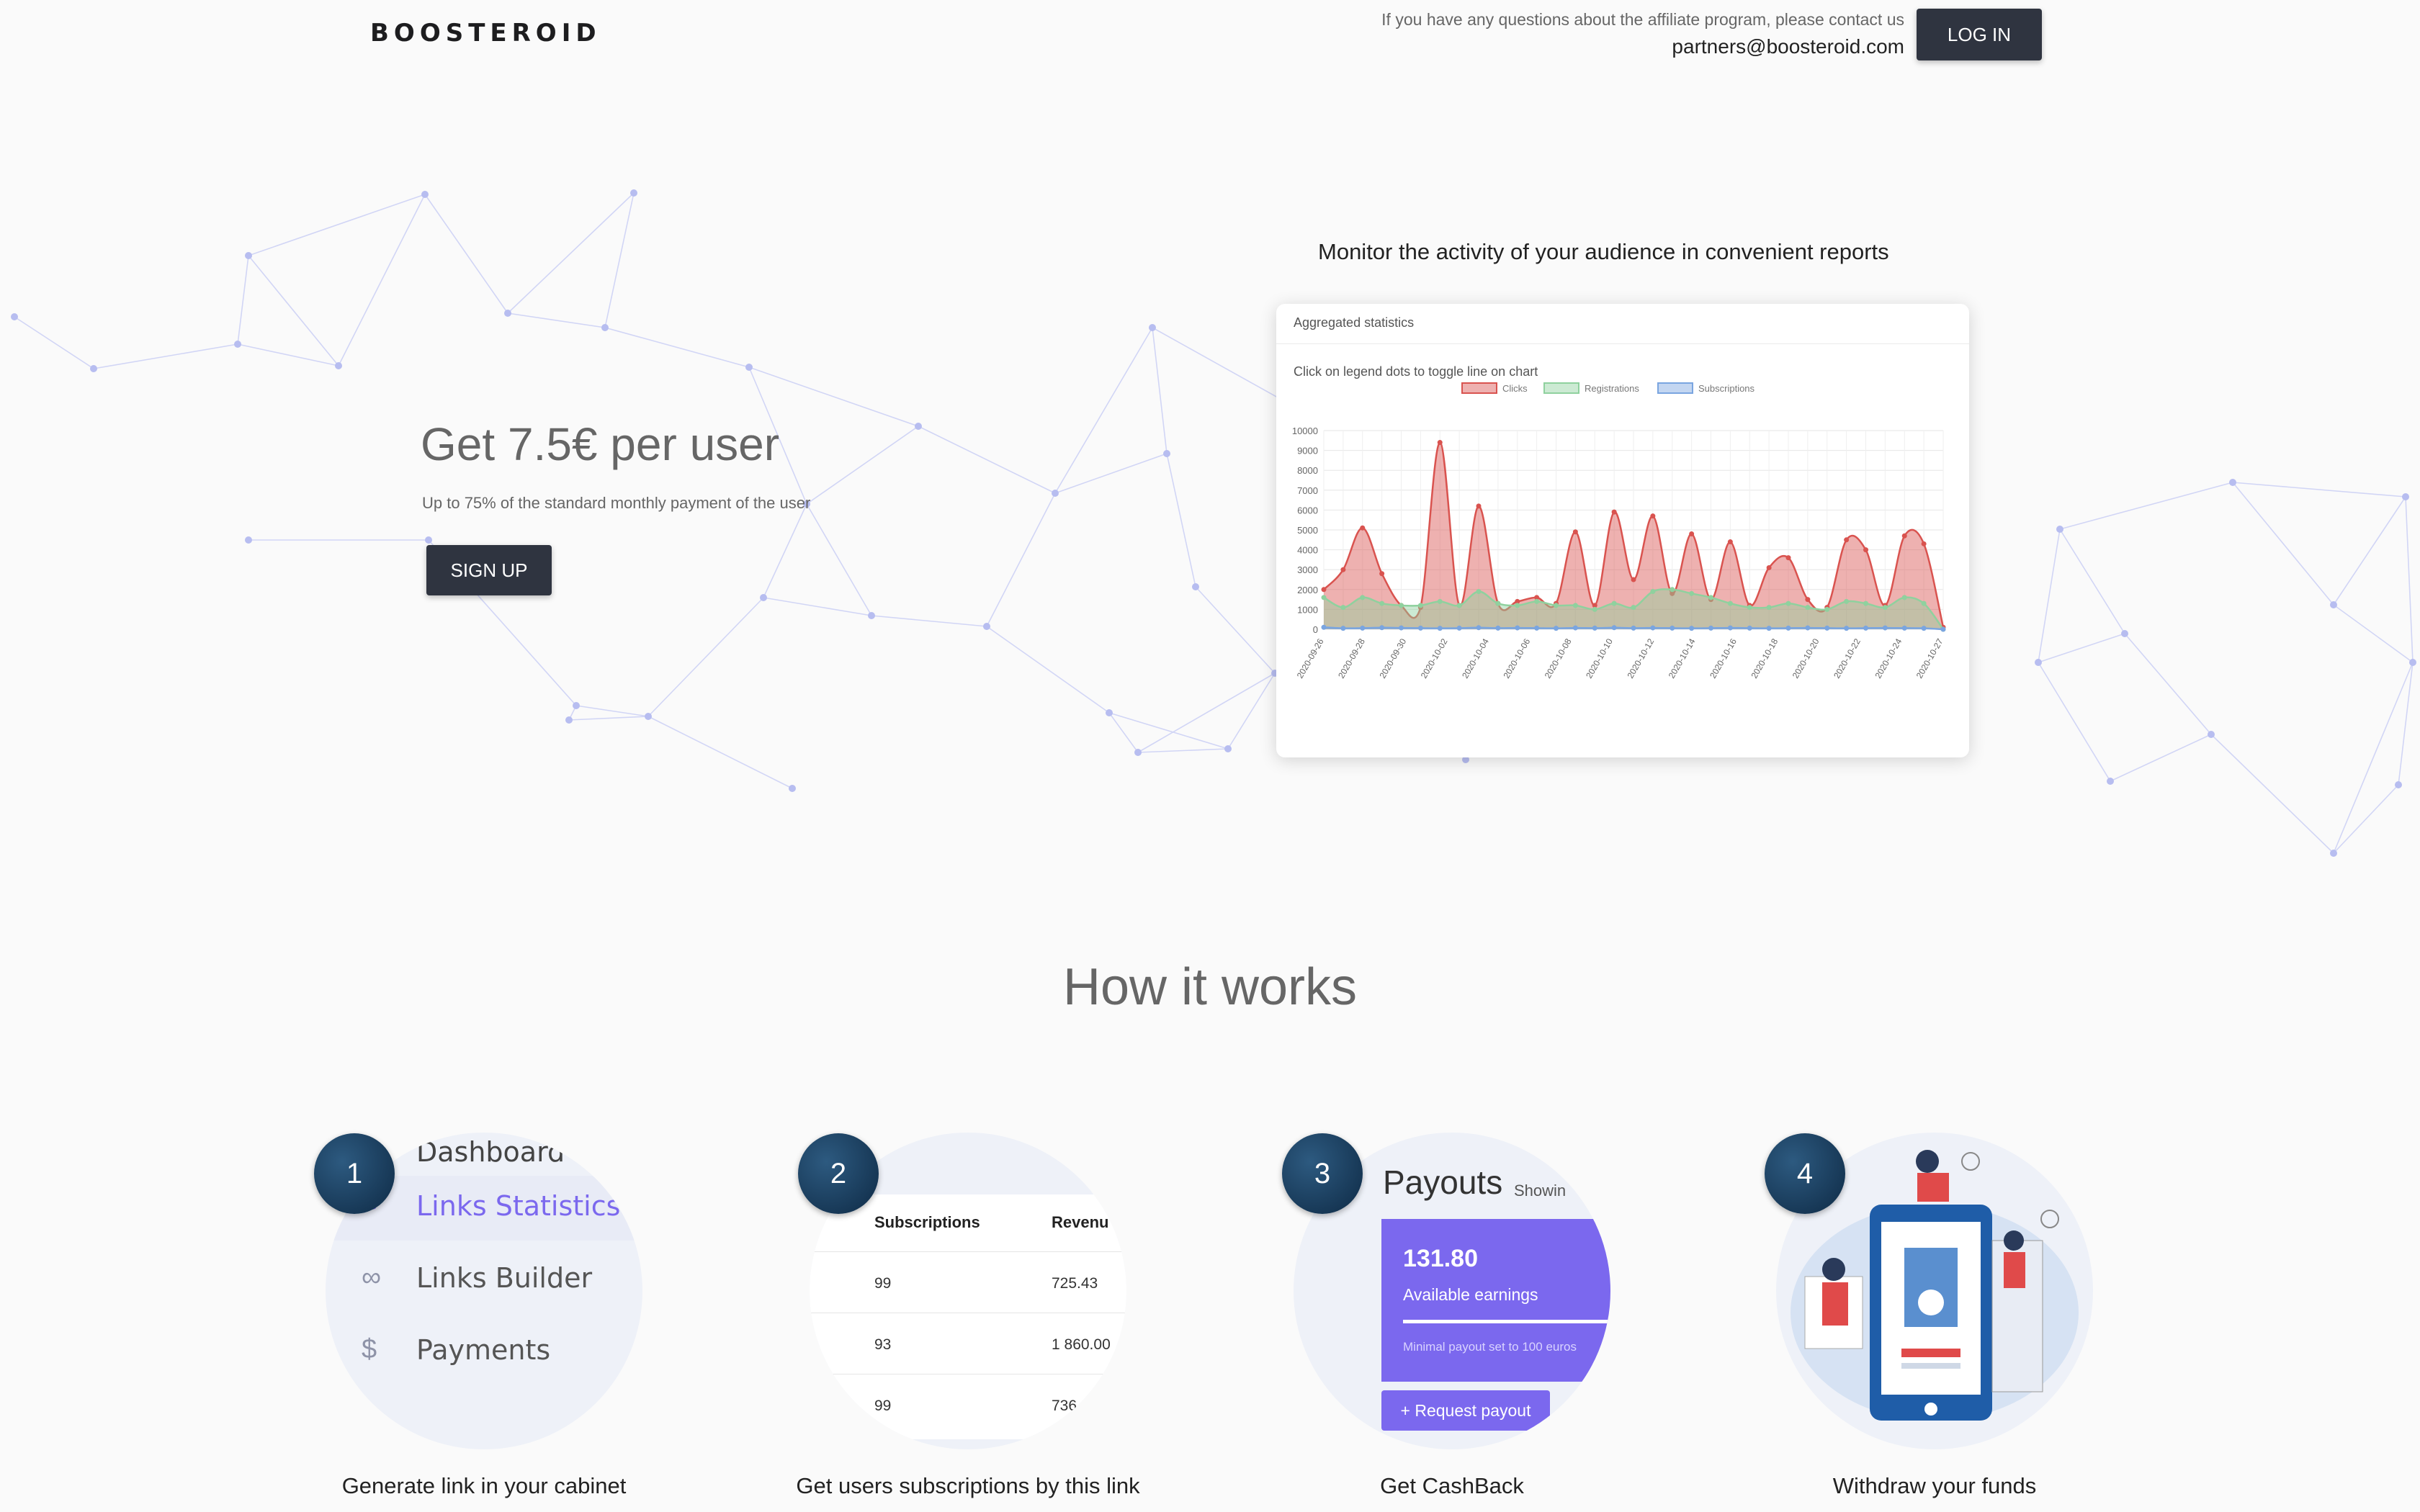 The image size is (2420, 1512). Describe the element at coordinates (1470, 1294) in the screenshot. I see `earnings-label: Available earnings` at that location.